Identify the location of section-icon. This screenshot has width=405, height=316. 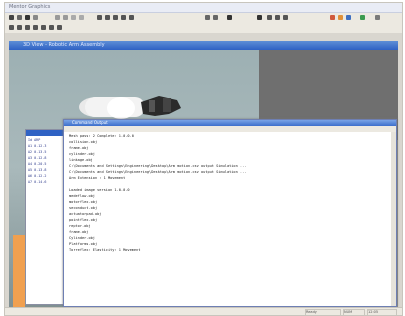
(285, 17).